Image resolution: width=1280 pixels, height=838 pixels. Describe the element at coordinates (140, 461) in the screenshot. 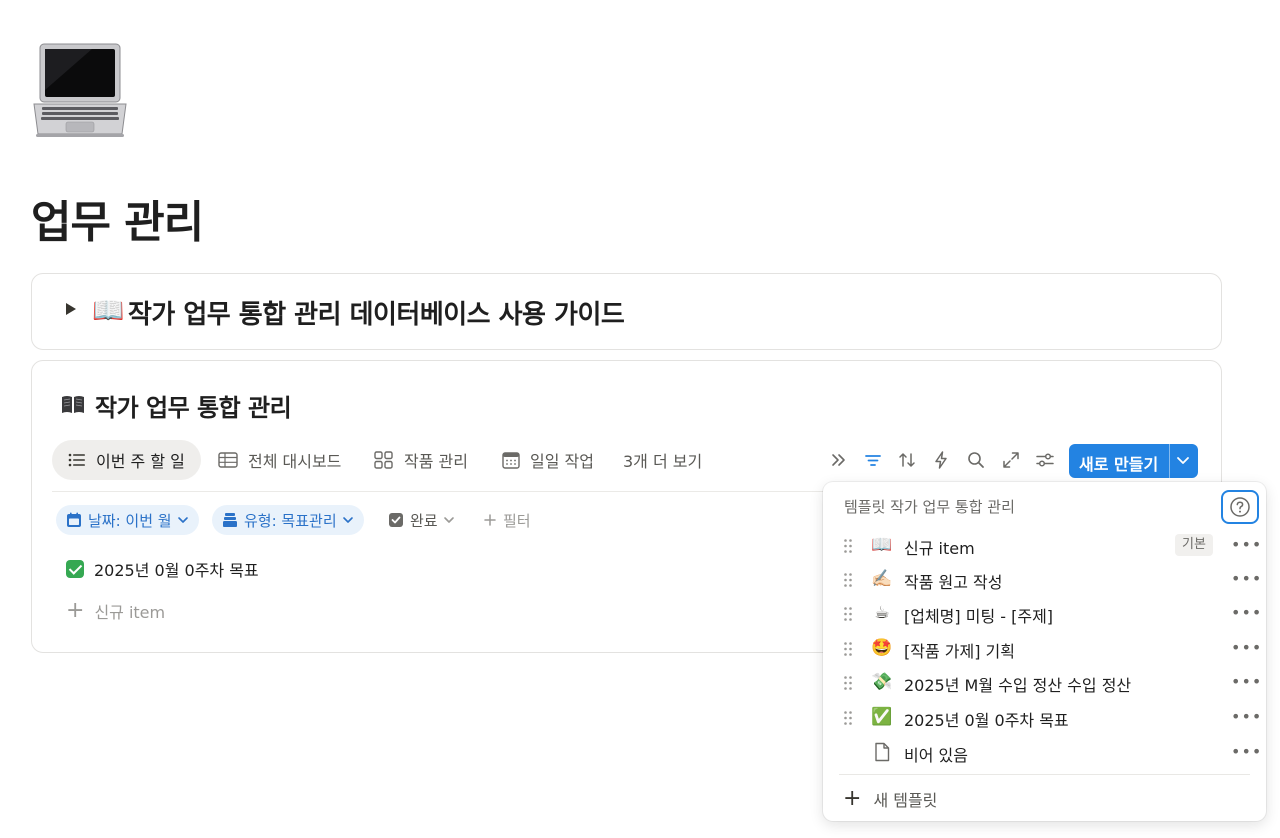

I see `tab-label: 이번 주 할 일` at that location.